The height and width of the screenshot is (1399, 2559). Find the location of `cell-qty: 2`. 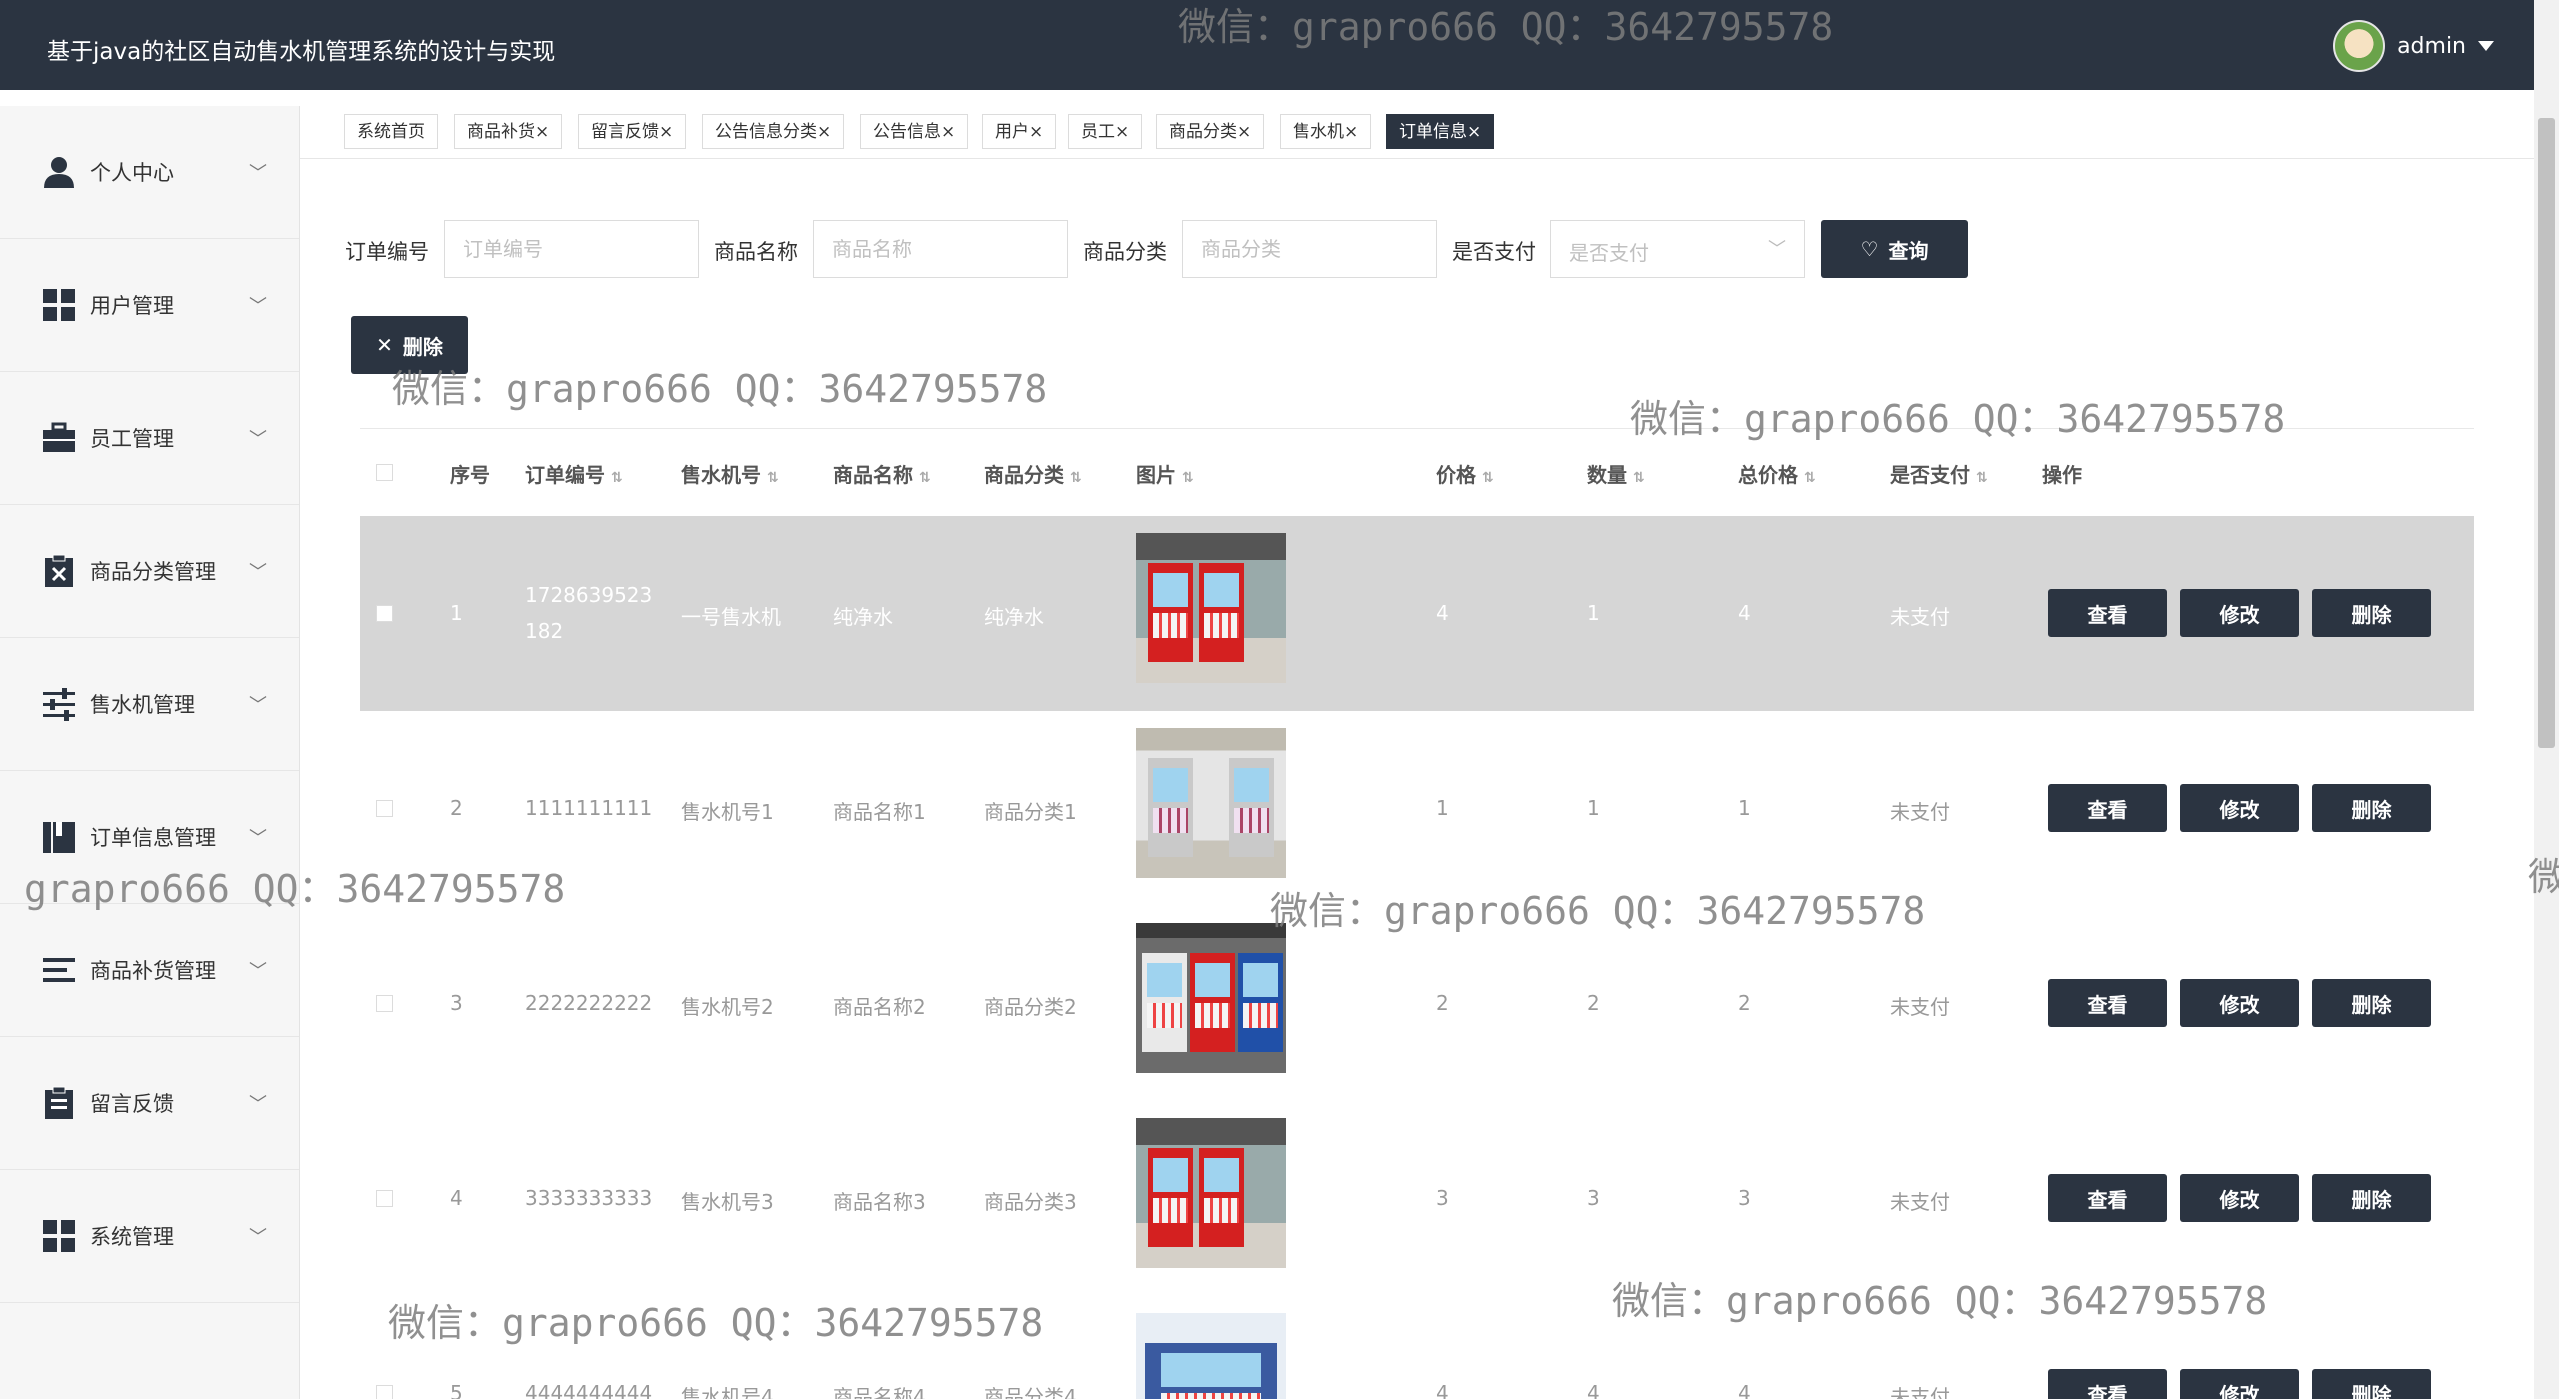

cell-qty: 2 is located at coordinates (1593, 1003).